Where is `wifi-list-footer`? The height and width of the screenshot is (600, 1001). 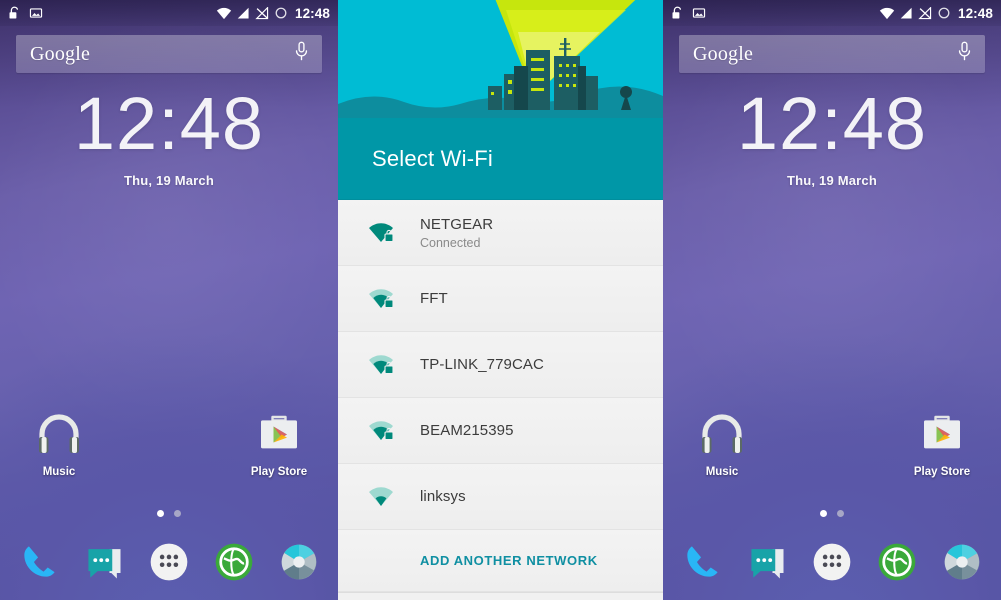
wifi-list-footer is located at coordinates (500, 592).